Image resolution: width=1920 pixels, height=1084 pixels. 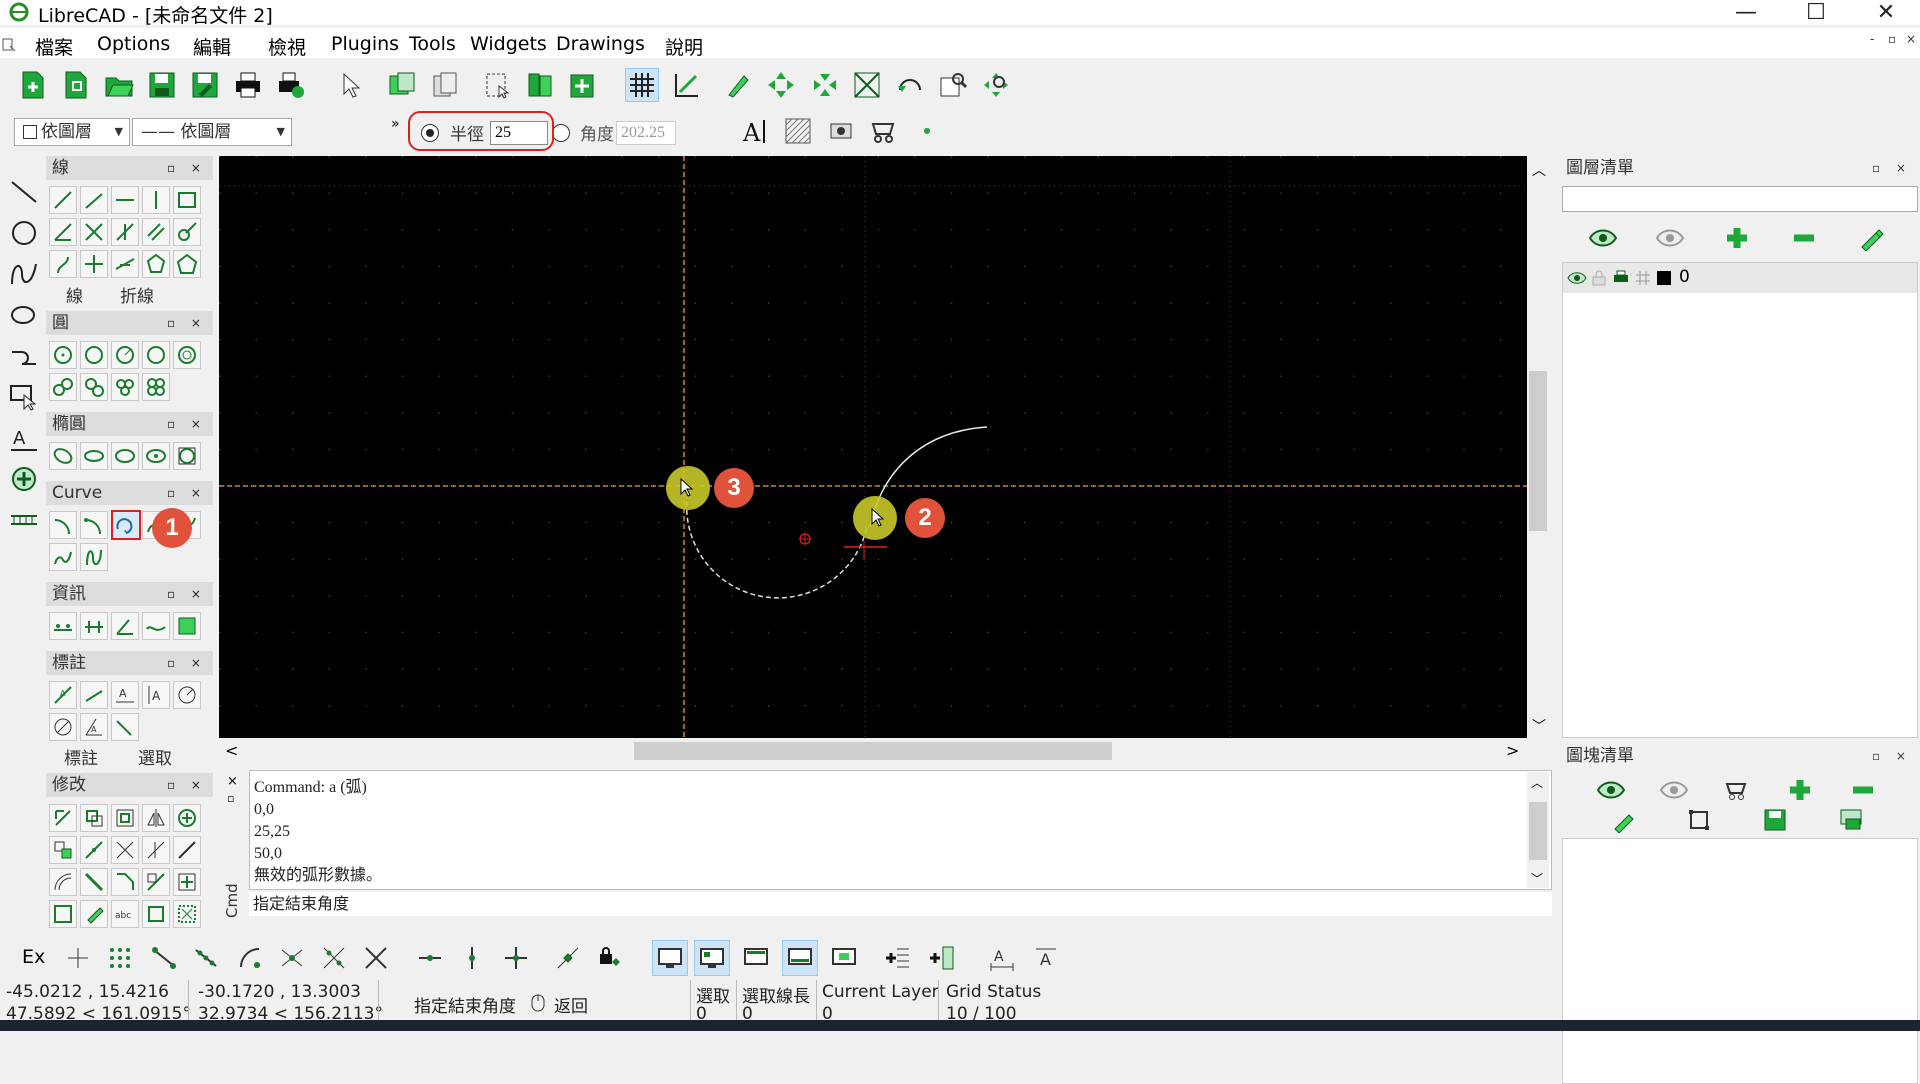 What do you see at coordinates (670, 958) in the screenshot?
I see `view-display-icon` at bounding box center [670, 958].